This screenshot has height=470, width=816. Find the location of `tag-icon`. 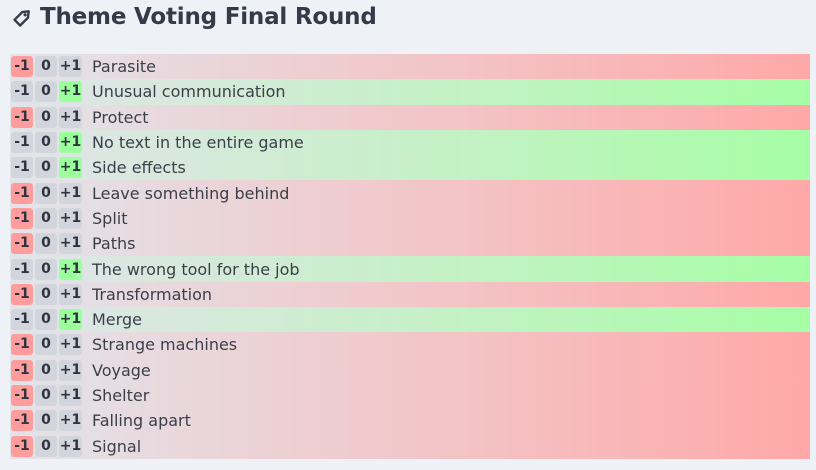

tag-icon is located at coordinates (23, 17).